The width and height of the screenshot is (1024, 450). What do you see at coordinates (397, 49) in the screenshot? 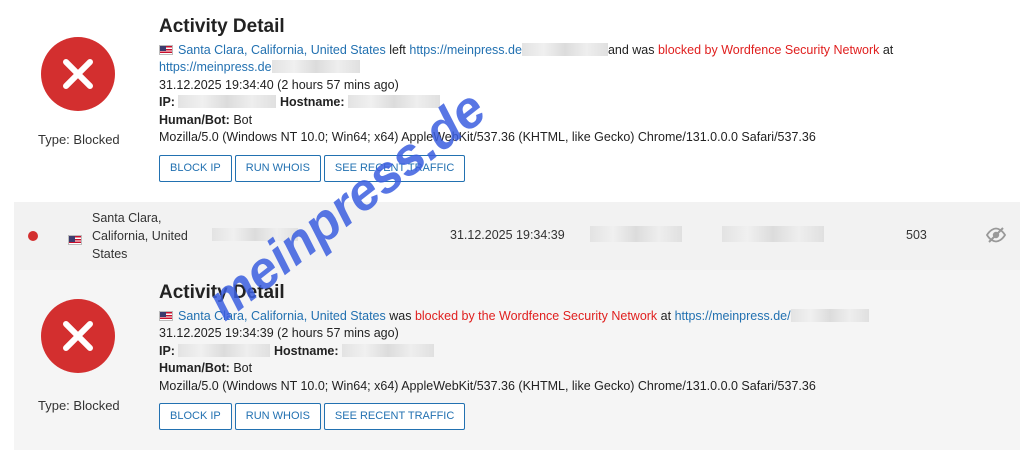
I see `text-left: left` at bounding box center [397, 49].